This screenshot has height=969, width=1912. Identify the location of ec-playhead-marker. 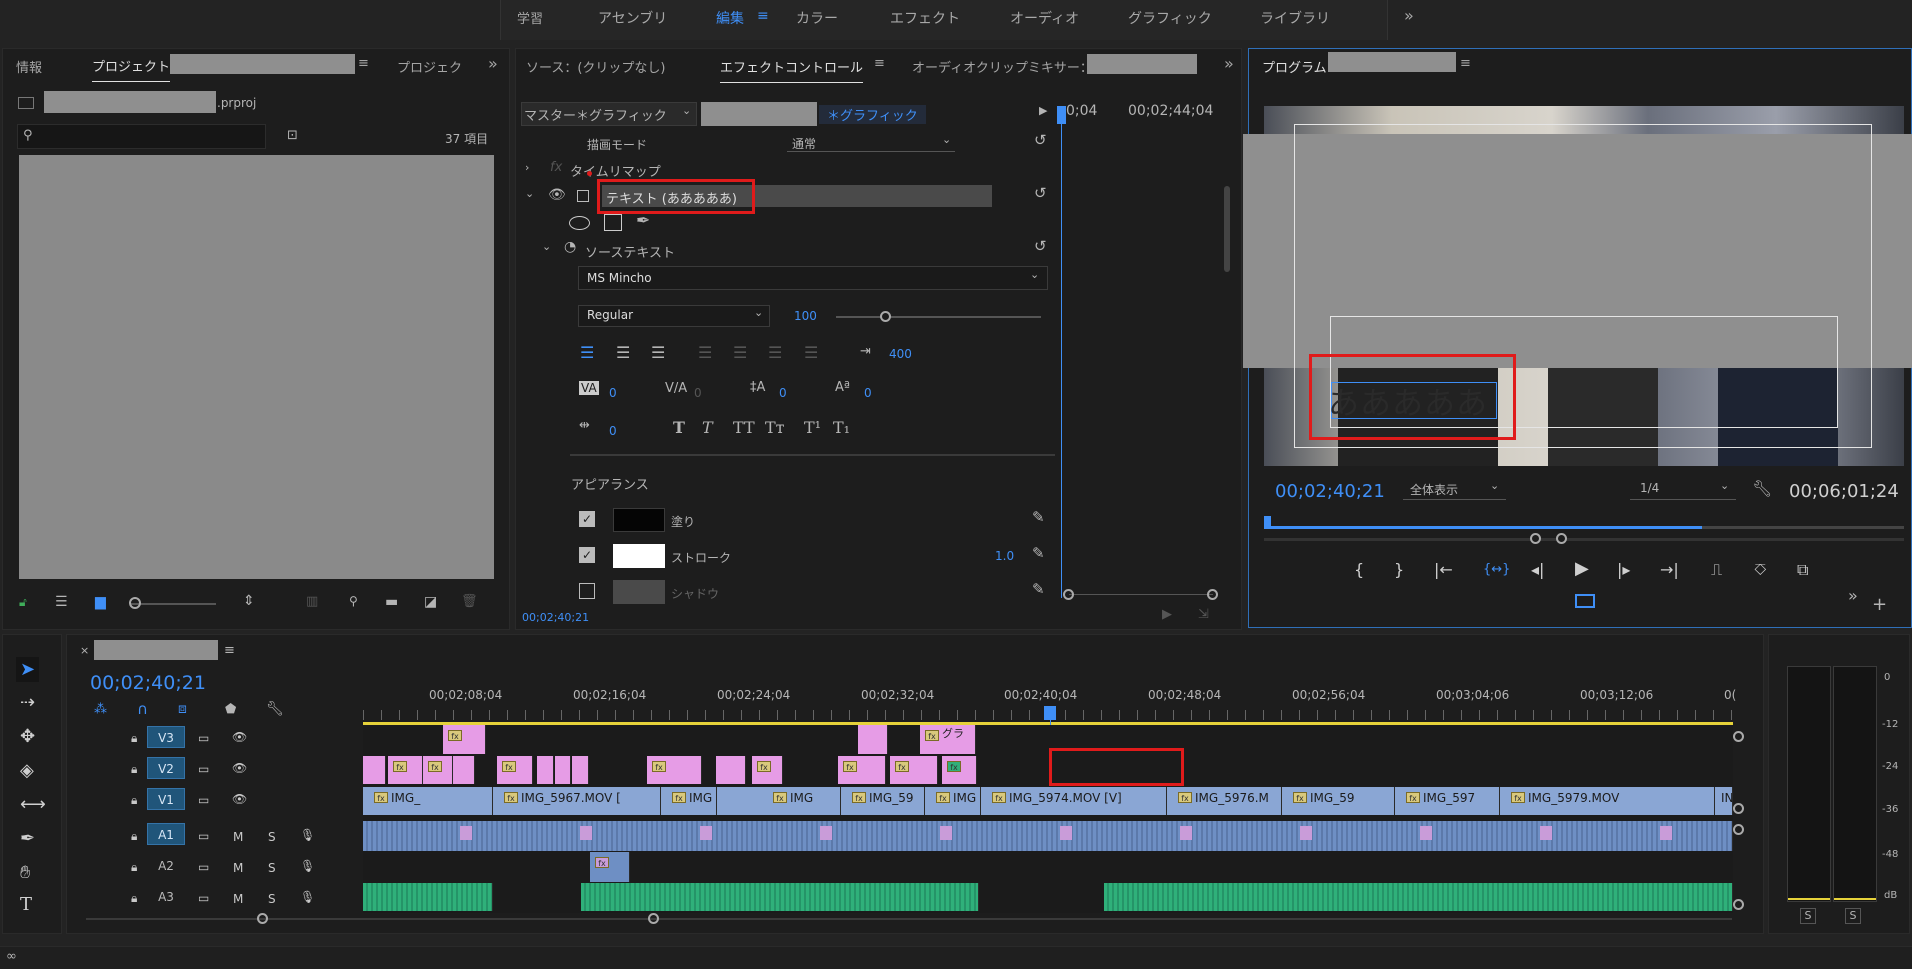
(1061, 115).